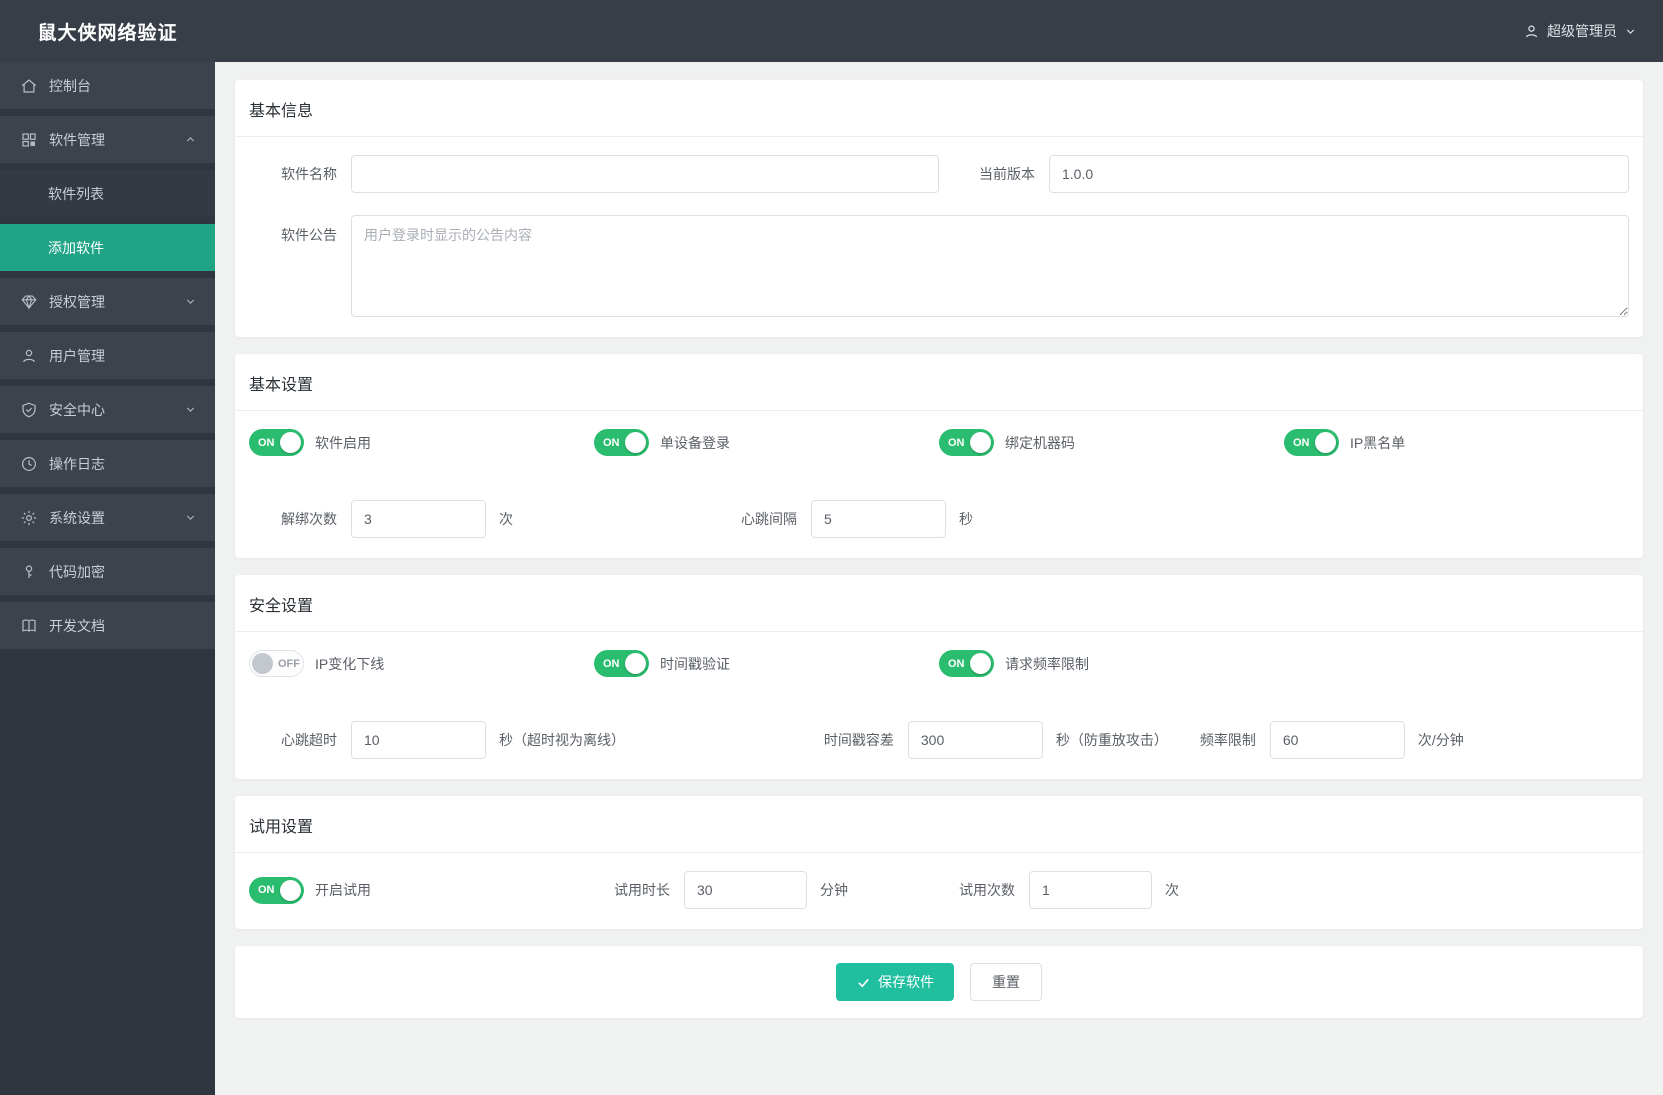 This screenshot has height=1095, width=1663. I want to click on trial-count-field: 试用次数 次, so click(1111, 890).